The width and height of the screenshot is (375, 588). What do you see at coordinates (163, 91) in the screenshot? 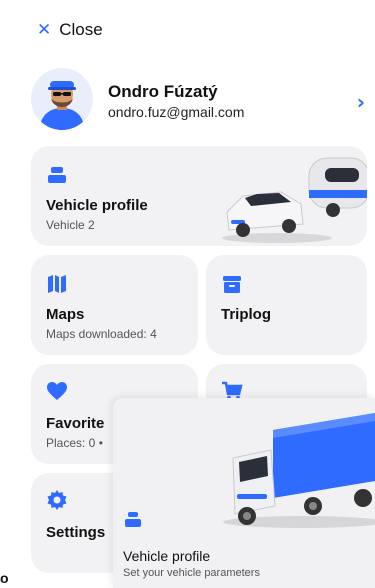
I see `profile-name: Ondro Fúzatý` at bounding box center [163, 91].